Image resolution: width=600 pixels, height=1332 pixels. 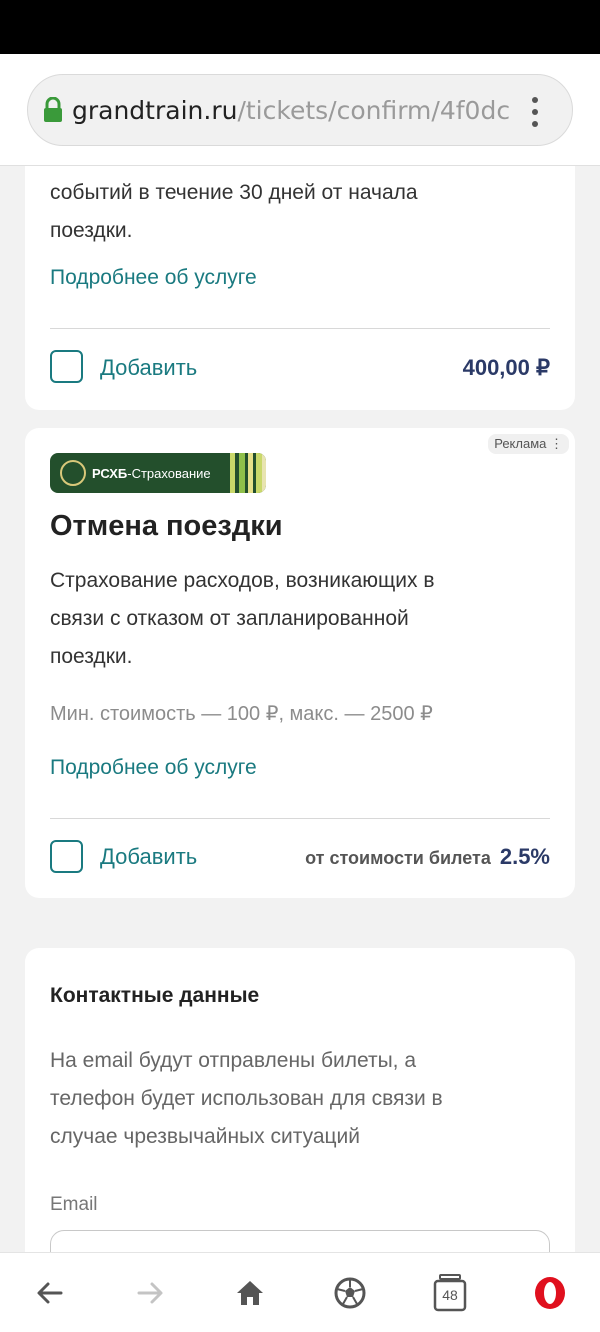 What do you see at coordinates (53, 109) in the screenshot?
I see `lock-icon` at bounding box center [53, 109].